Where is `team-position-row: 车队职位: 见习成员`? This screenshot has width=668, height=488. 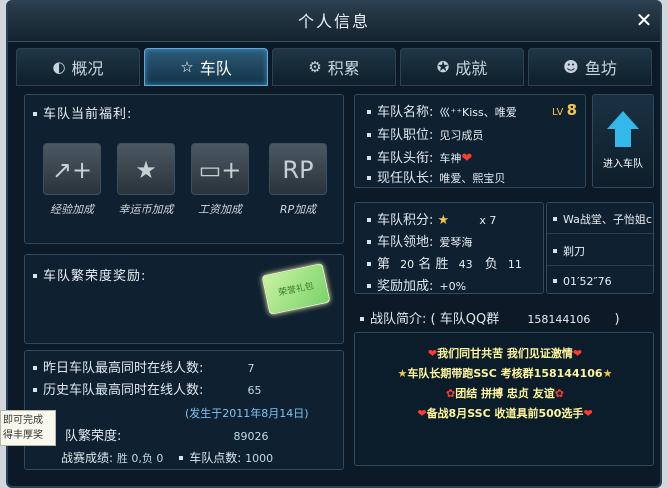 team-position-row: 车队职位: 见习成员 is located at coordinates (422, 133).